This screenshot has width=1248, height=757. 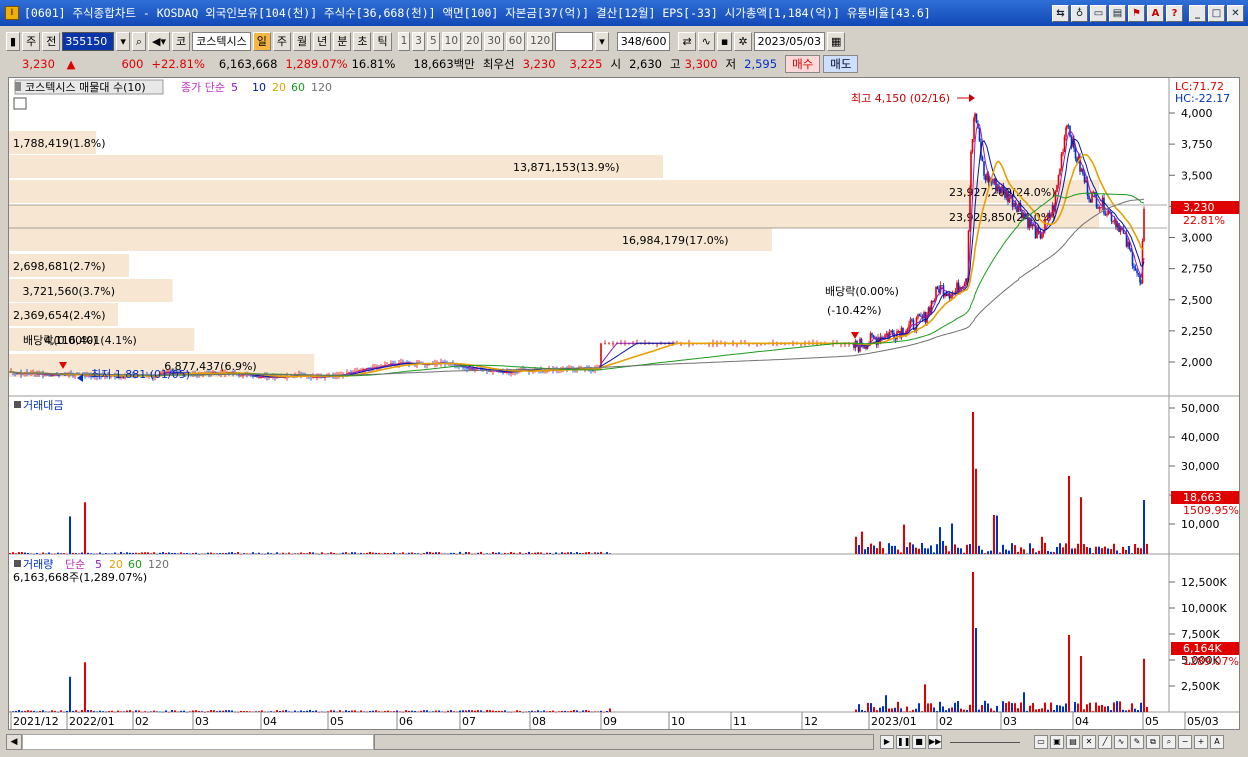 I want to click on period-tick: 틱, so click(x=382, y=41).